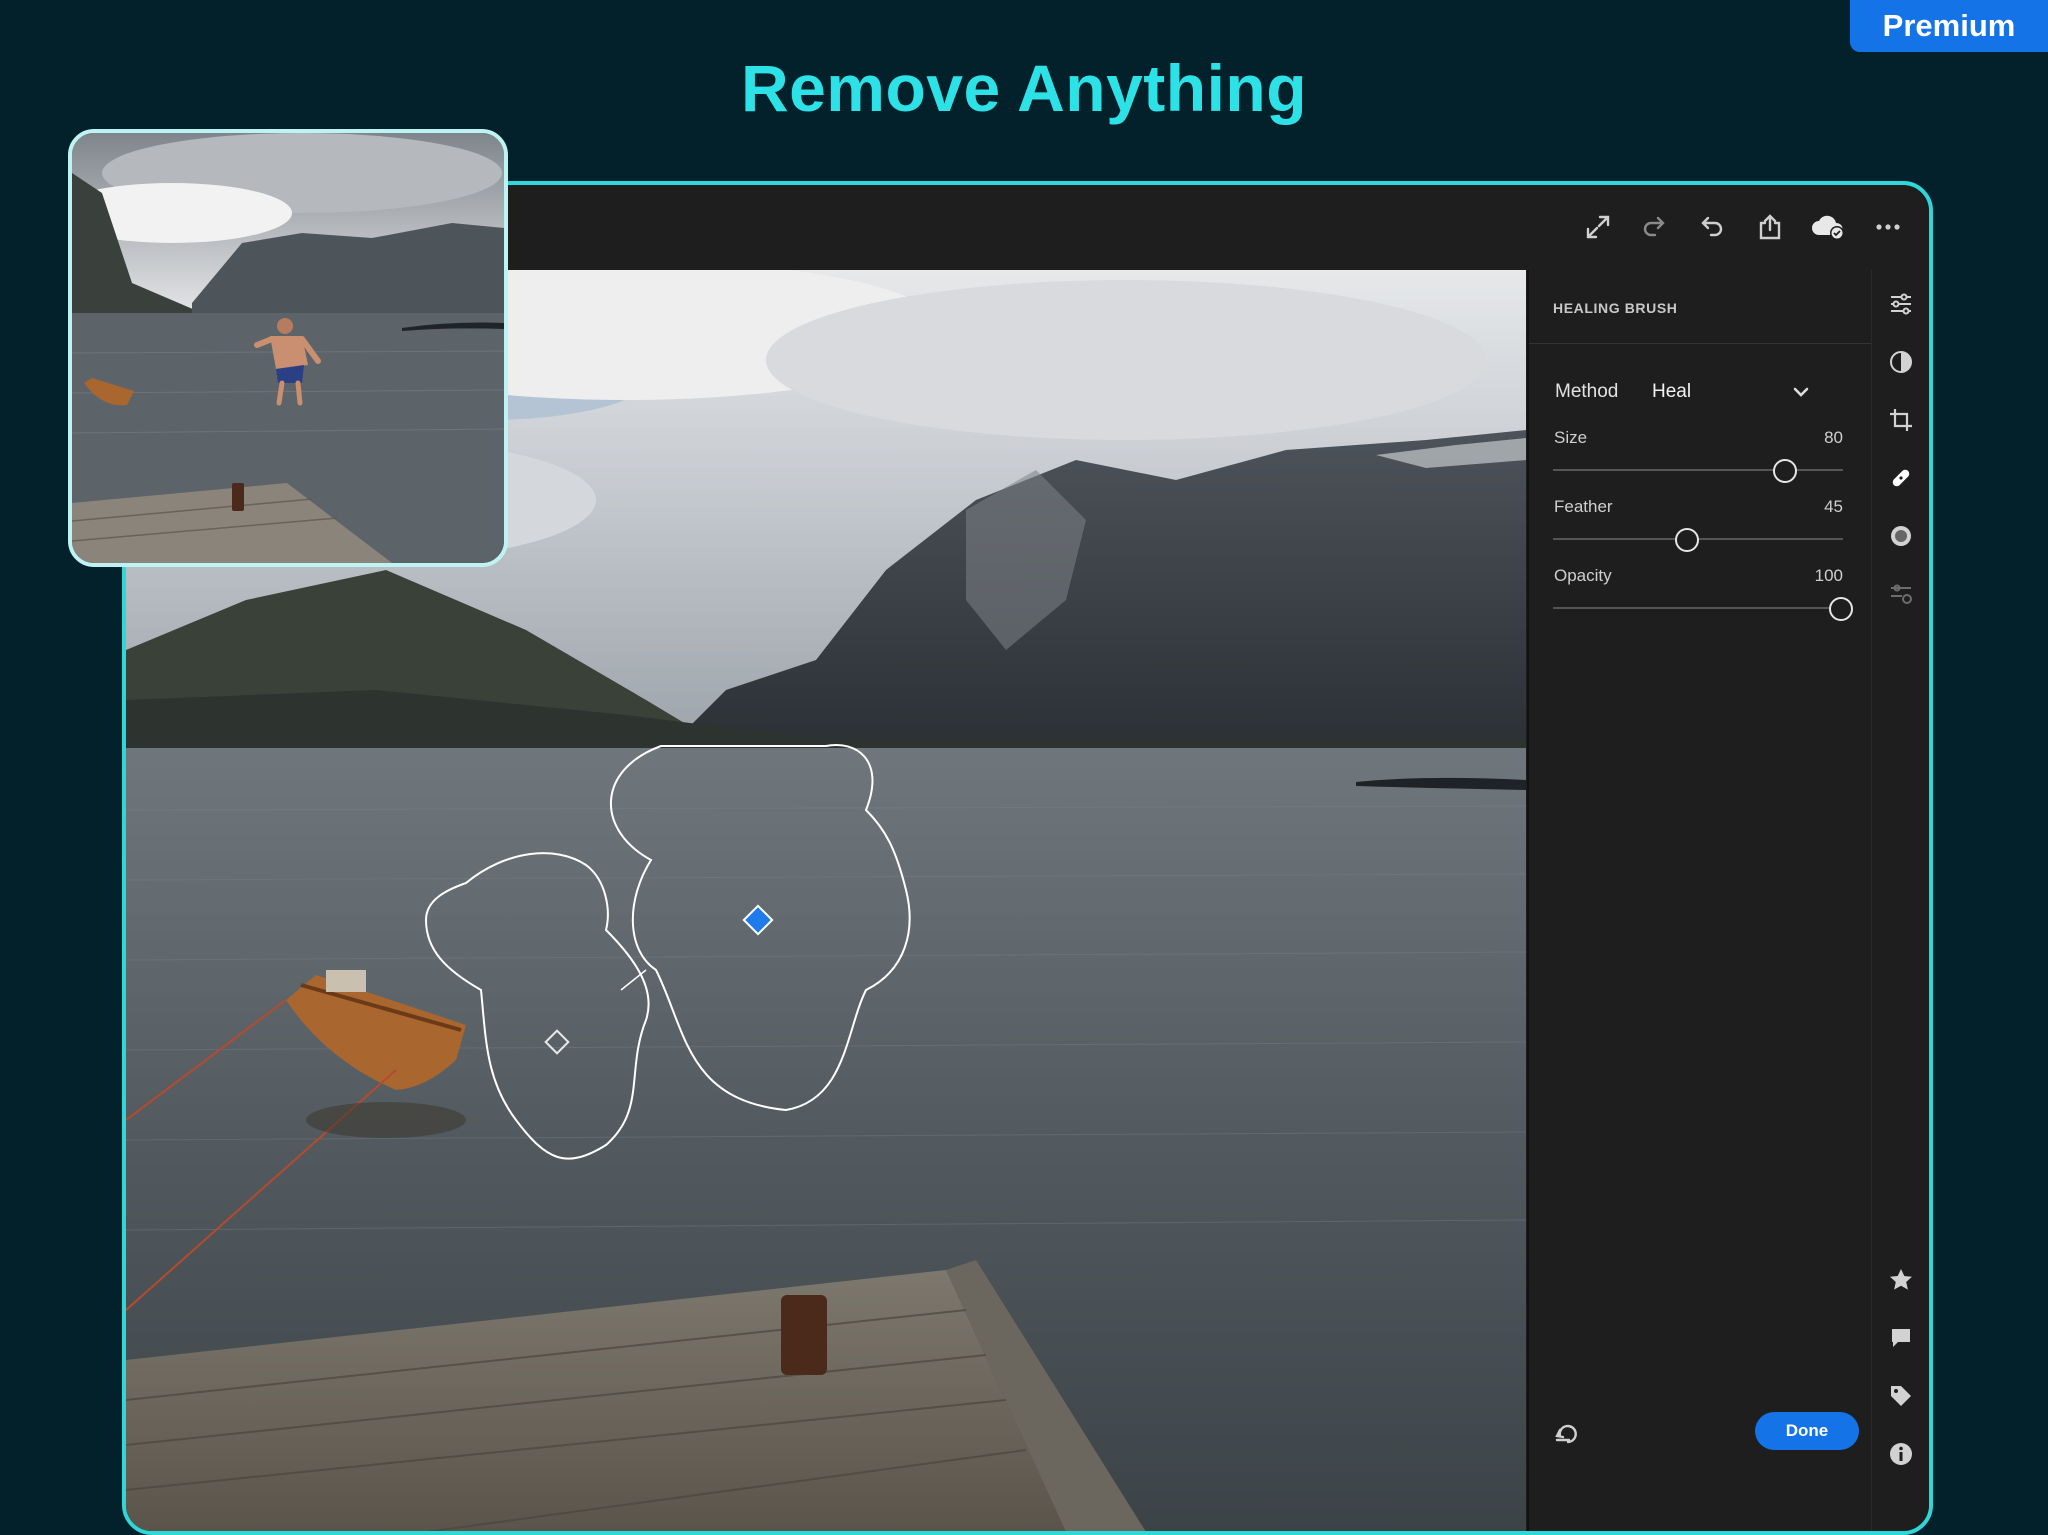 The height and width of the screenshot is (1535, 2048). Describe the element at coordinates (1801, 392) in the screenshot. I see `chevron-down-icon` at that location.